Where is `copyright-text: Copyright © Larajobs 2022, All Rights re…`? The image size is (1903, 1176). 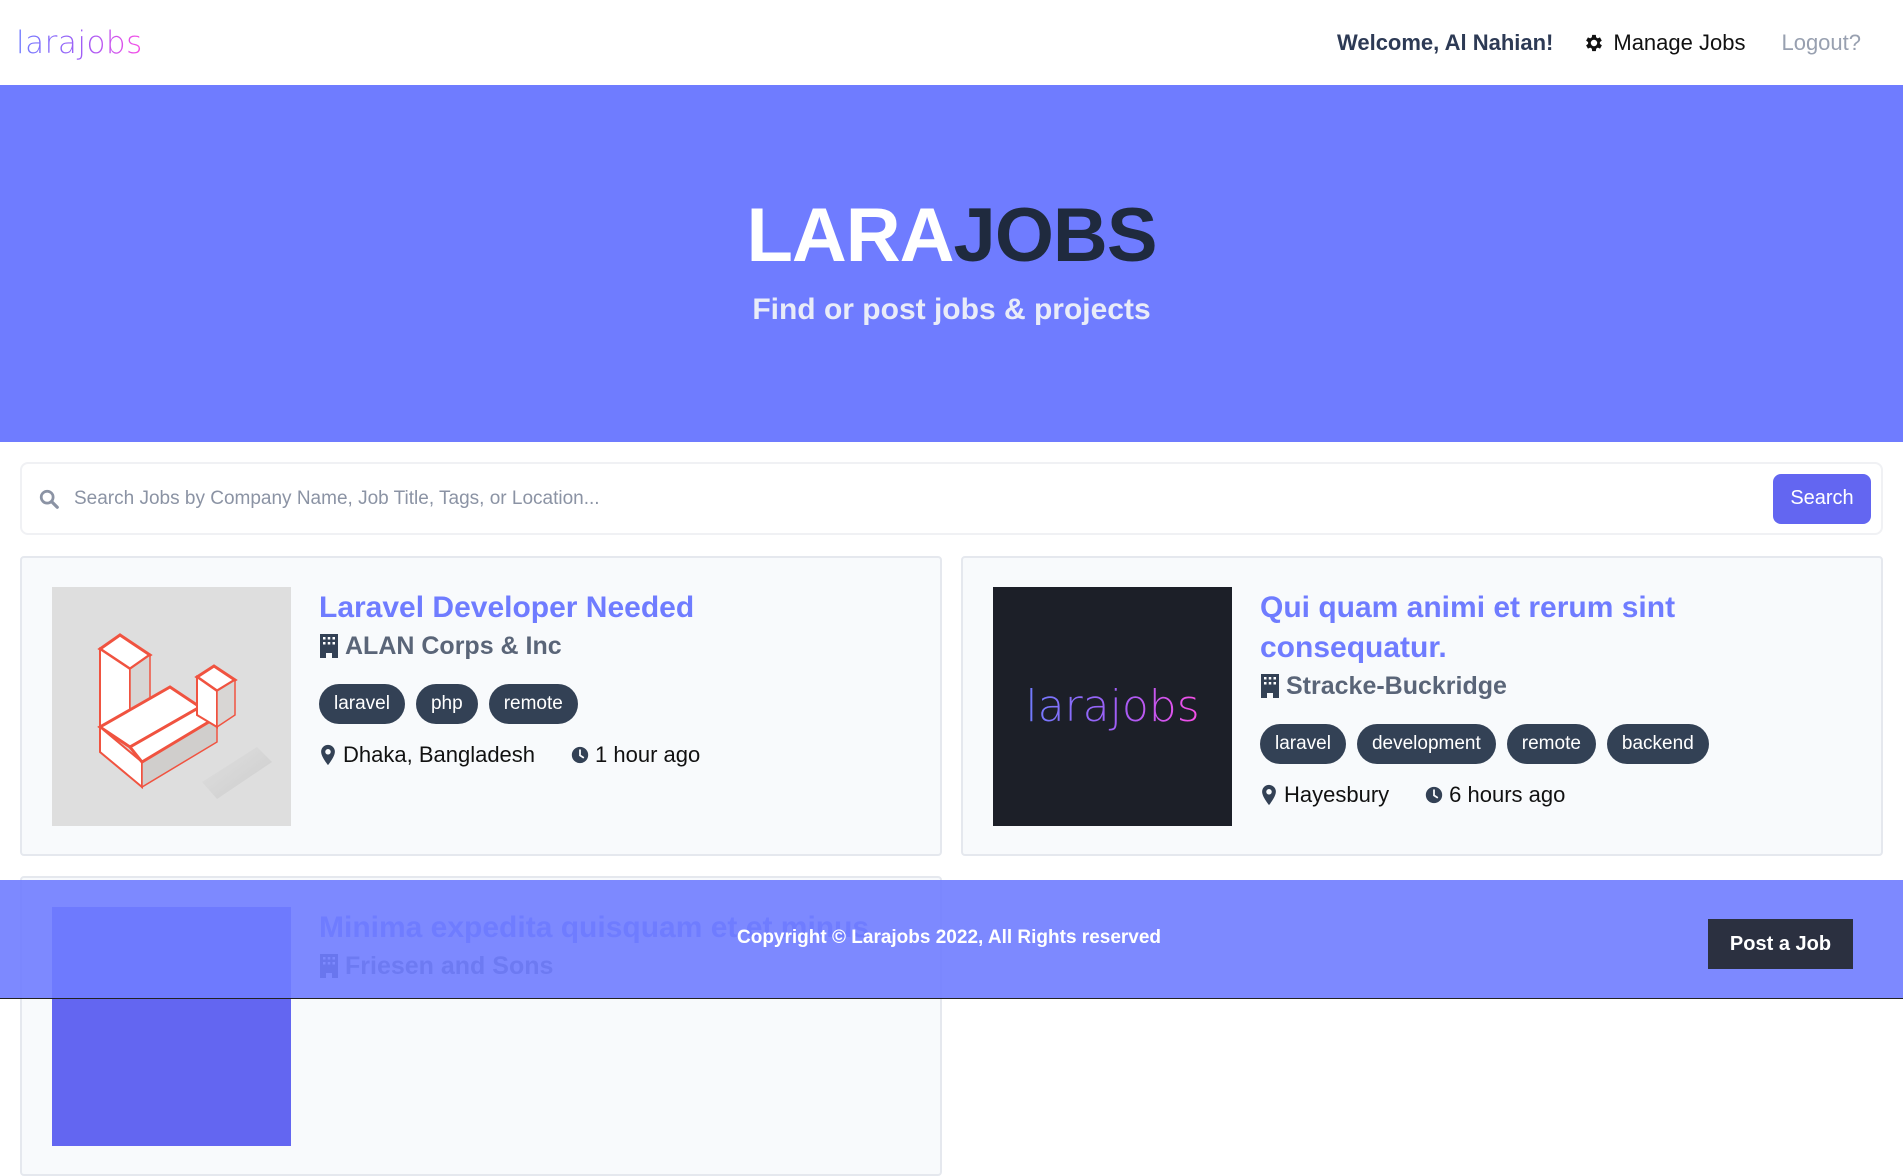 copyright-text: Copyright © Larajobs 2022, All Rights re… is located at coordinates (949, 937).